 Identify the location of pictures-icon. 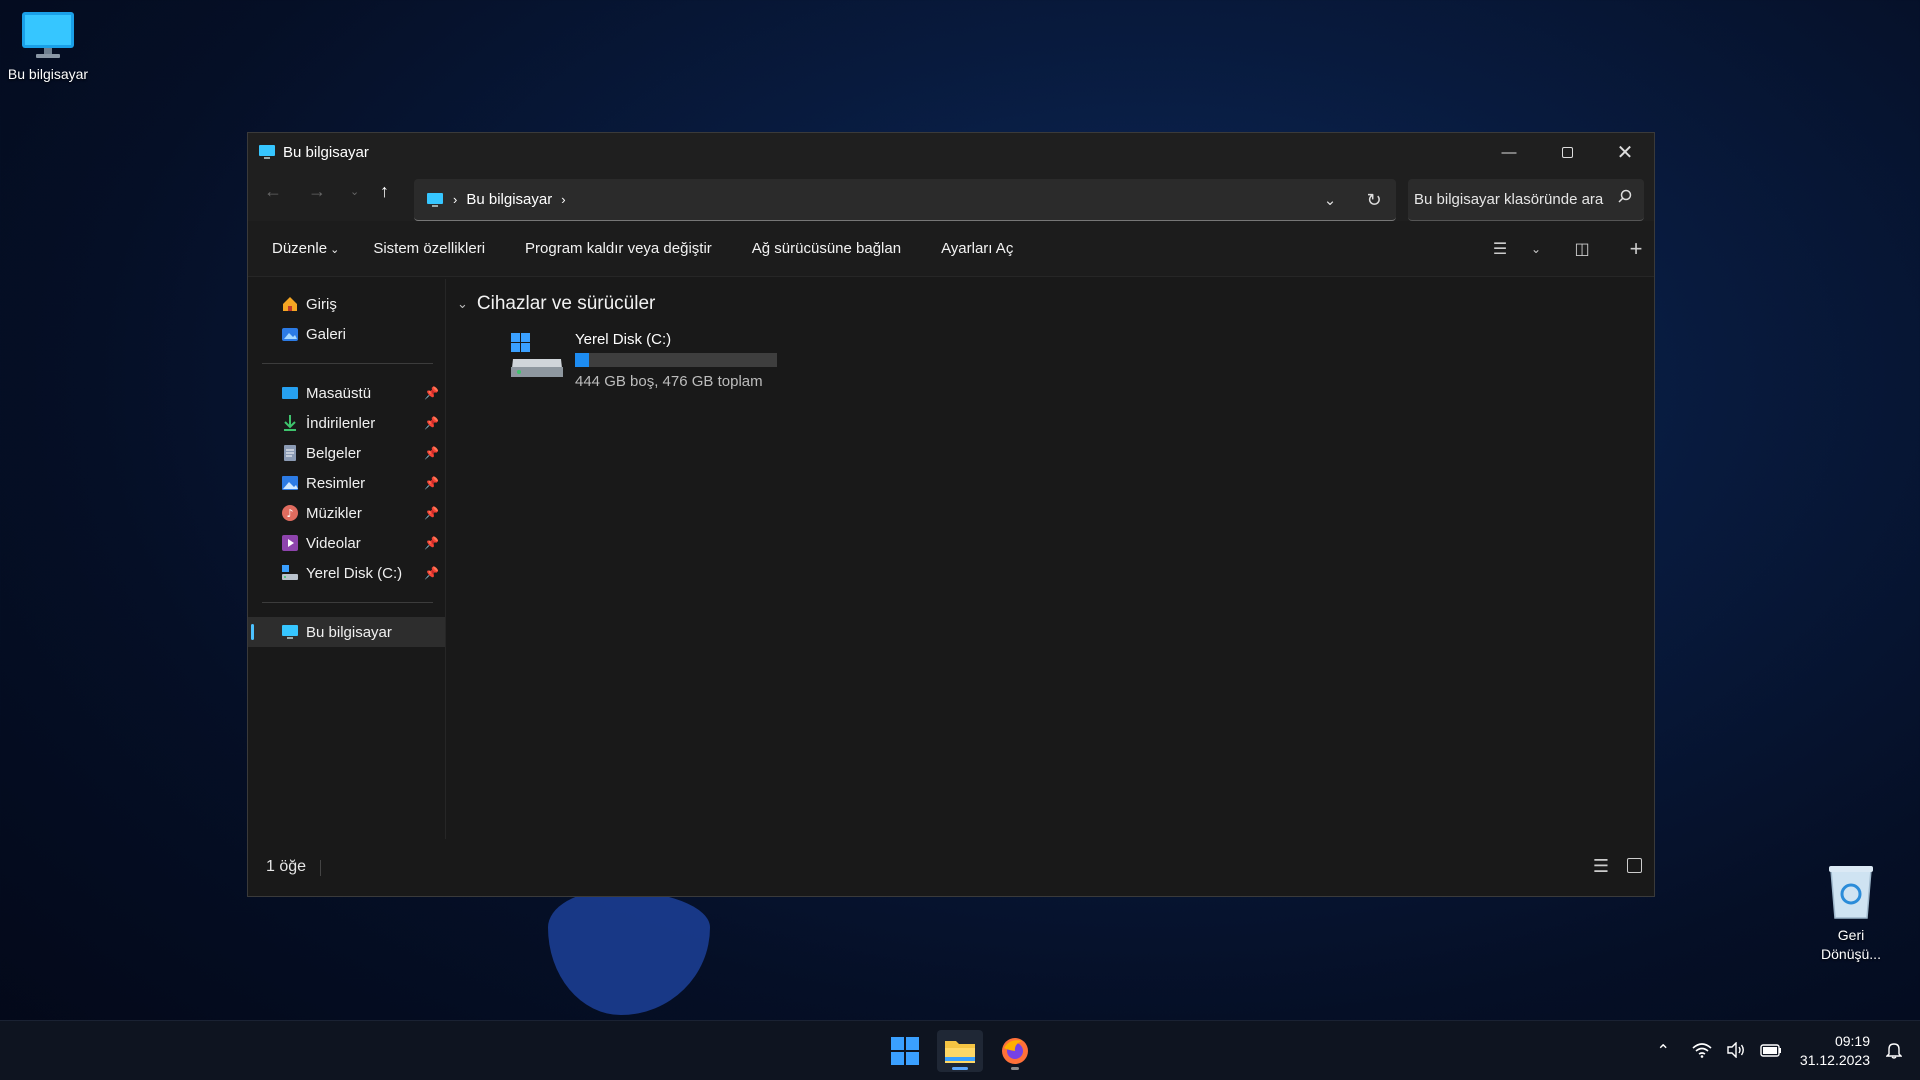
(290, 483).